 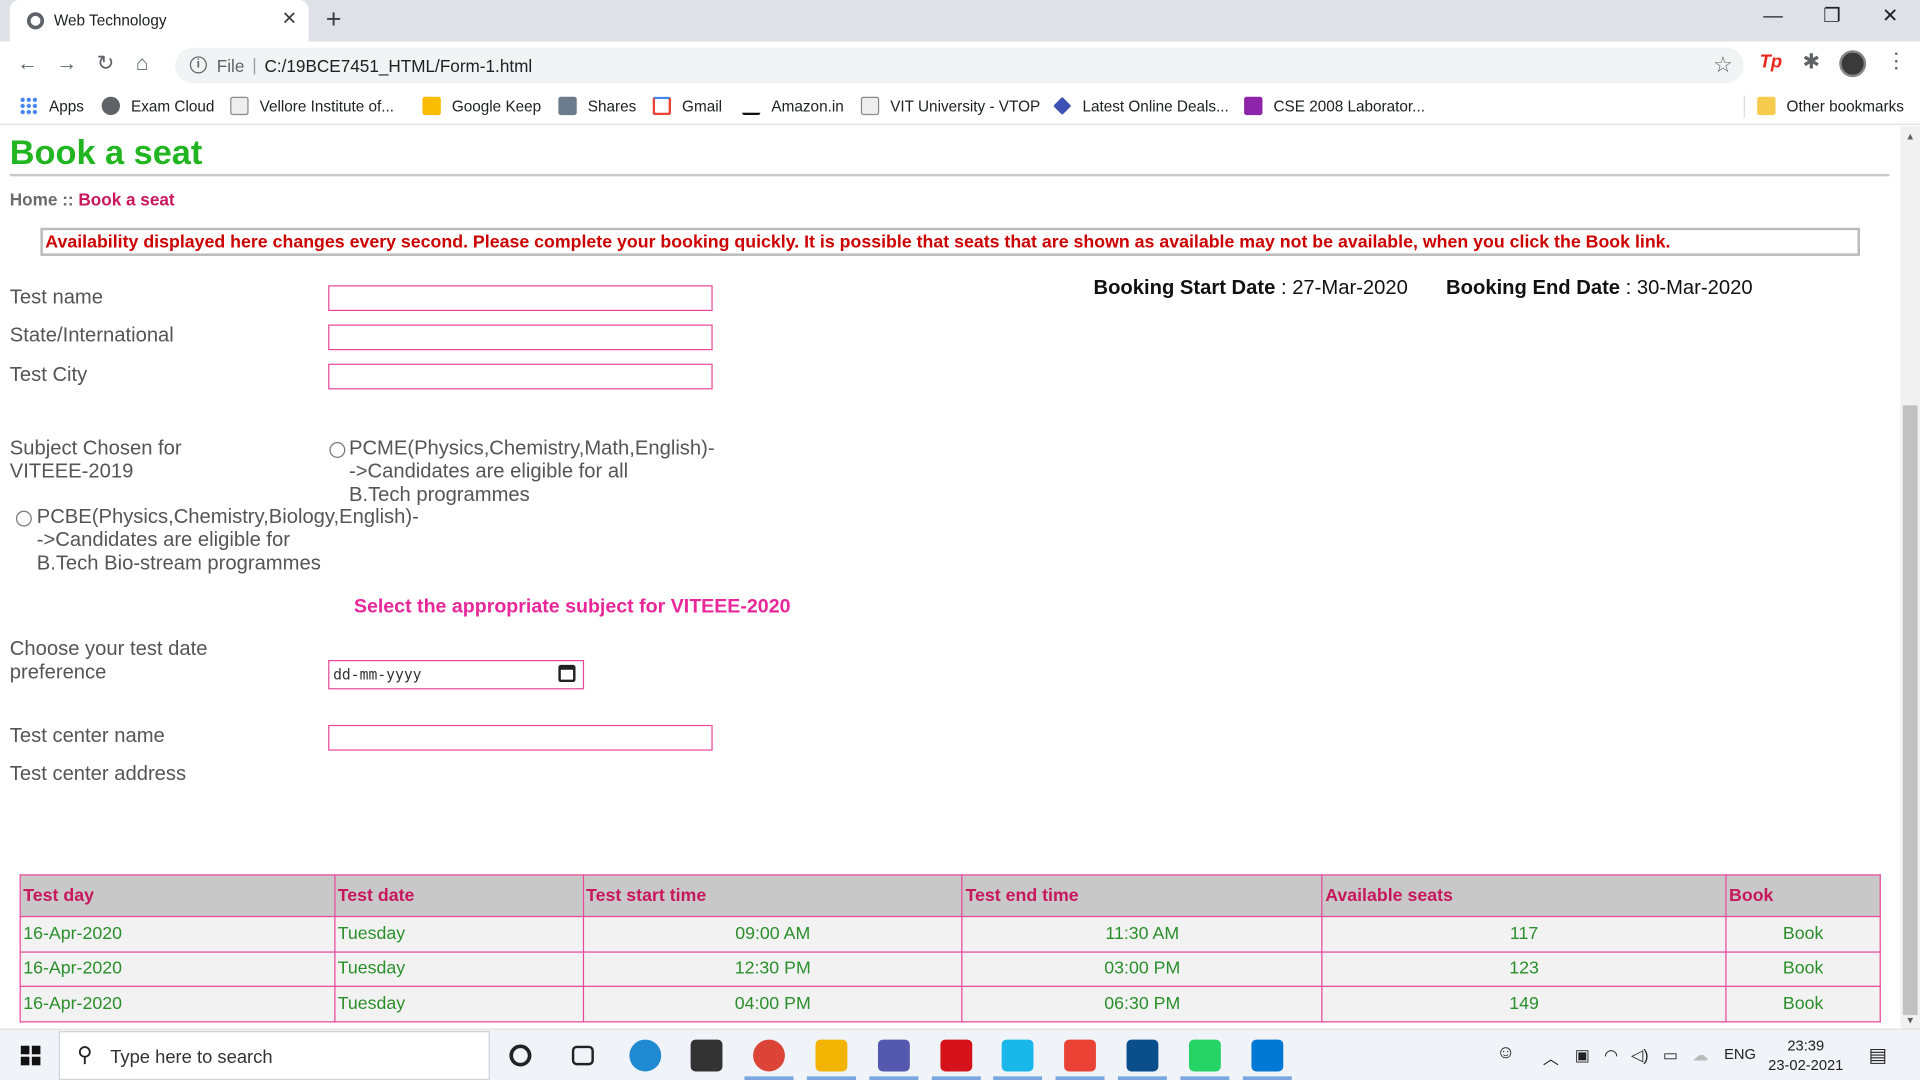 What do you see at coordinates (28, 106) in the screenshot?
I see `apps-grid-icon` at bounding box center [28, 106].